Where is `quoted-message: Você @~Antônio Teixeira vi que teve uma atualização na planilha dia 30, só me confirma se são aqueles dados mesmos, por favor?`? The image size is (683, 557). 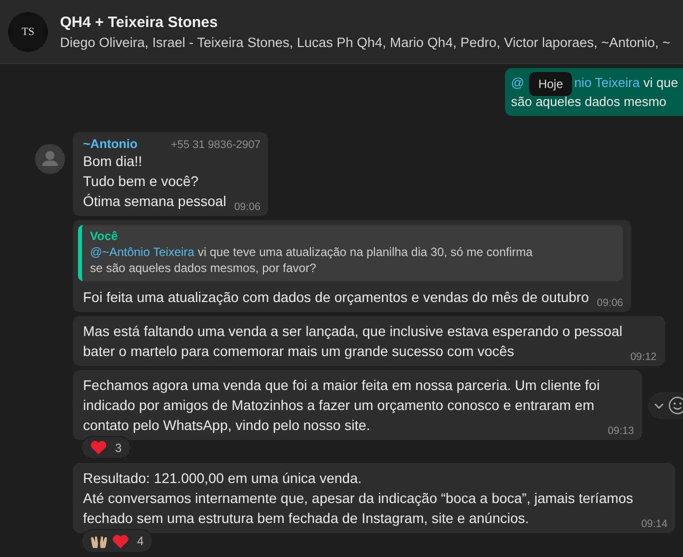 quoted-message: Você @~Antônio Teixeira vi que teve uma atualização na planilha dia 30, só me confirma se são aqueles dados mesmos, por favor? is located at coordinates (351, 253).